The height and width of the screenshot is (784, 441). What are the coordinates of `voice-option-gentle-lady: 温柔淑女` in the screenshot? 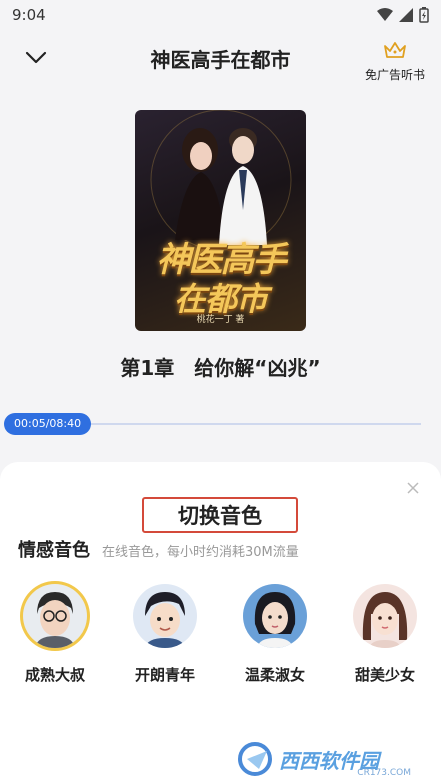 It's located at (275, 634).